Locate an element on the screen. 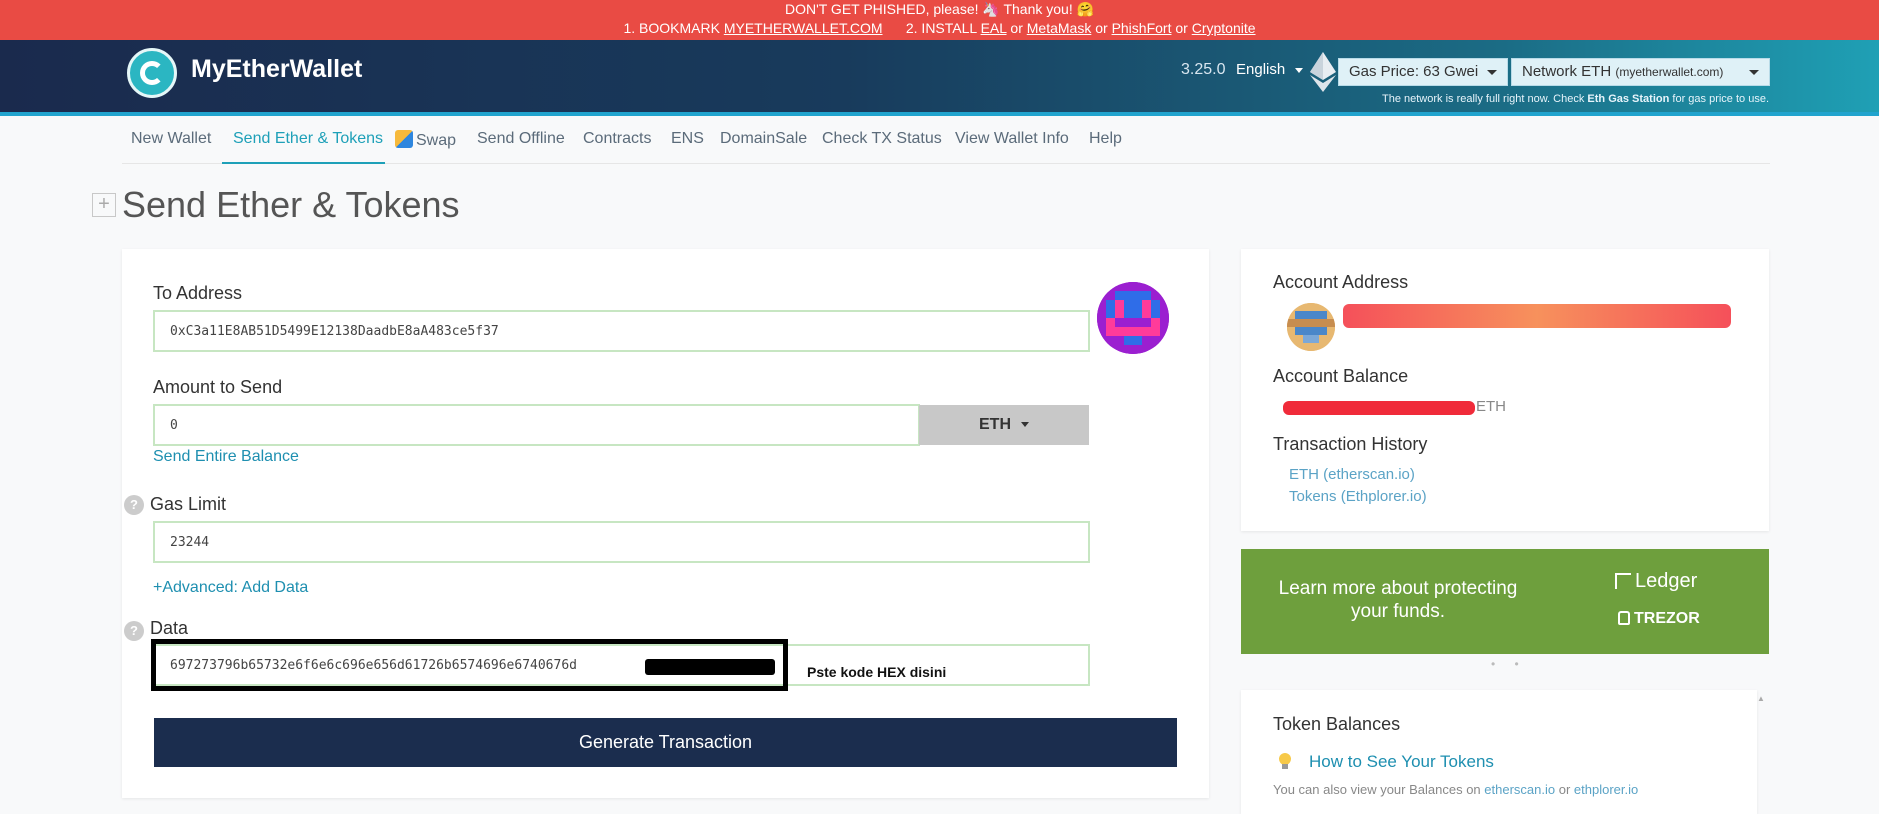 The width and height of the screenshot is (1879, 814). lightbulb-icon is located at coordinates (1285, 762).